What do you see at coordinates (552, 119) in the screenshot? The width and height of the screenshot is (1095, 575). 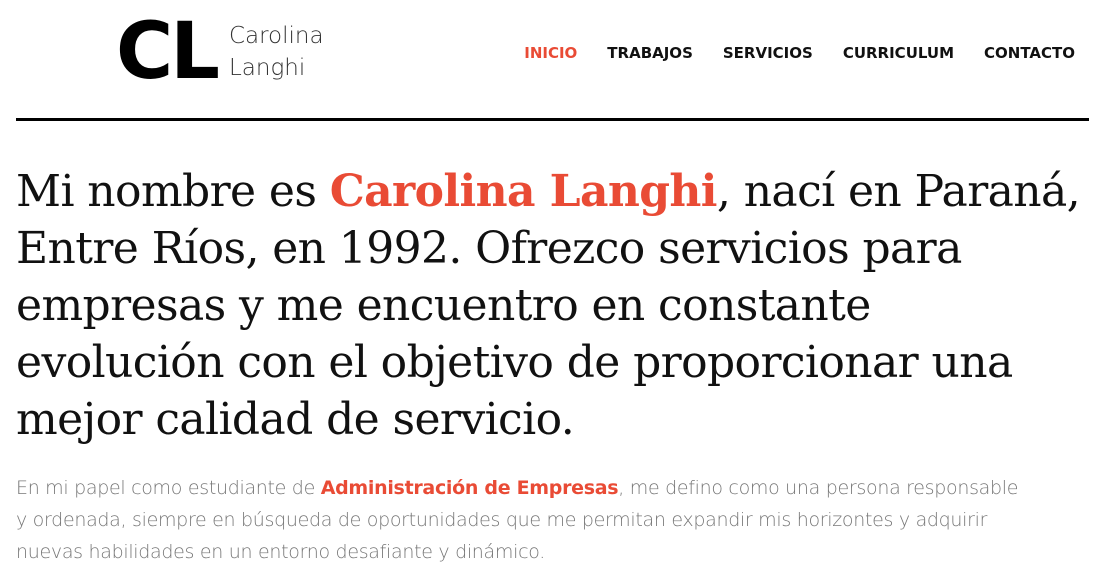 I see `header-divider` at bounding box center [552, 119].